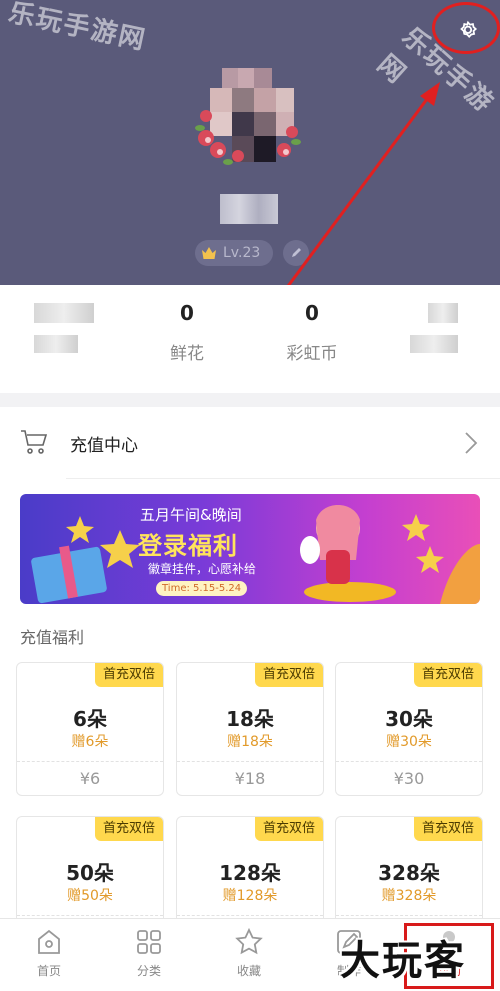  Describe the element at coordinates (250, 742) in the screenshot. I see `card-bonus: 赠18朵` at that location.